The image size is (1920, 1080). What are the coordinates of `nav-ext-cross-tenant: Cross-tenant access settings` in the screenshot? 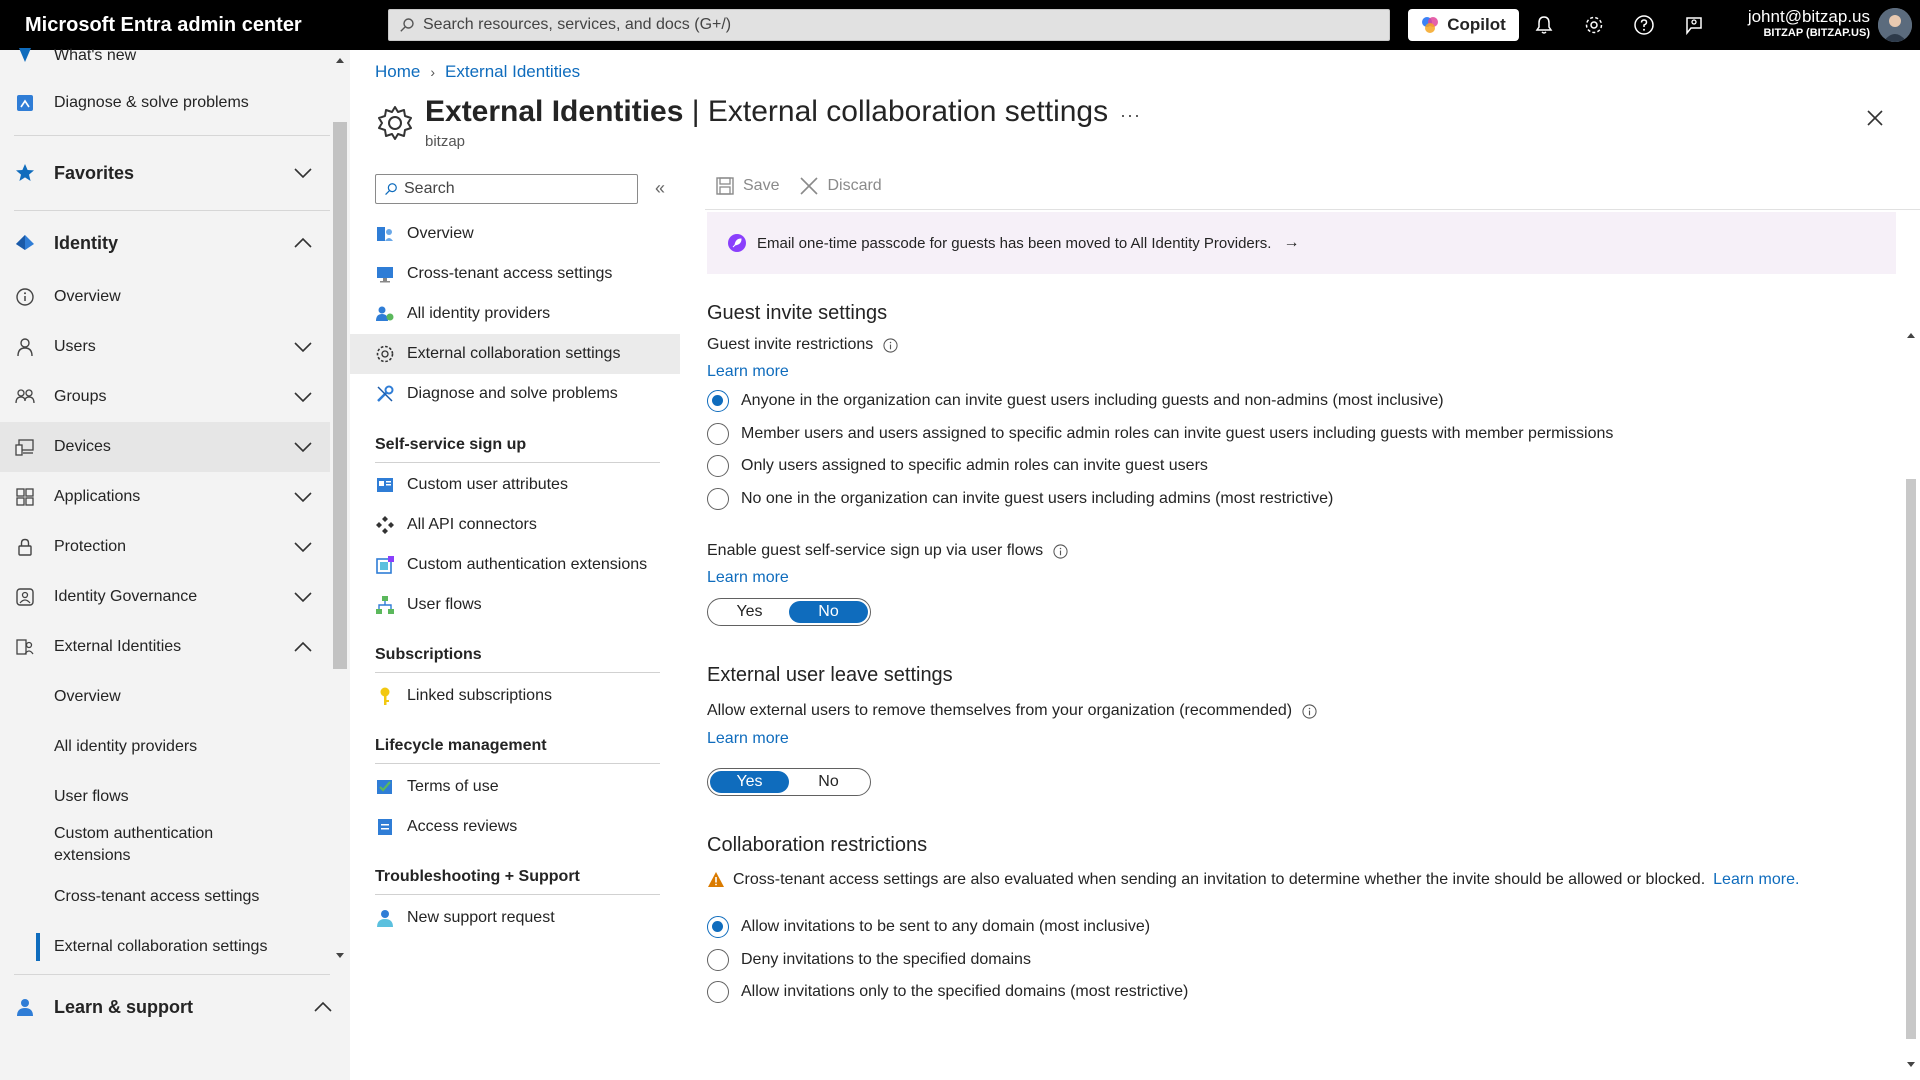 It's located at (165, 897).